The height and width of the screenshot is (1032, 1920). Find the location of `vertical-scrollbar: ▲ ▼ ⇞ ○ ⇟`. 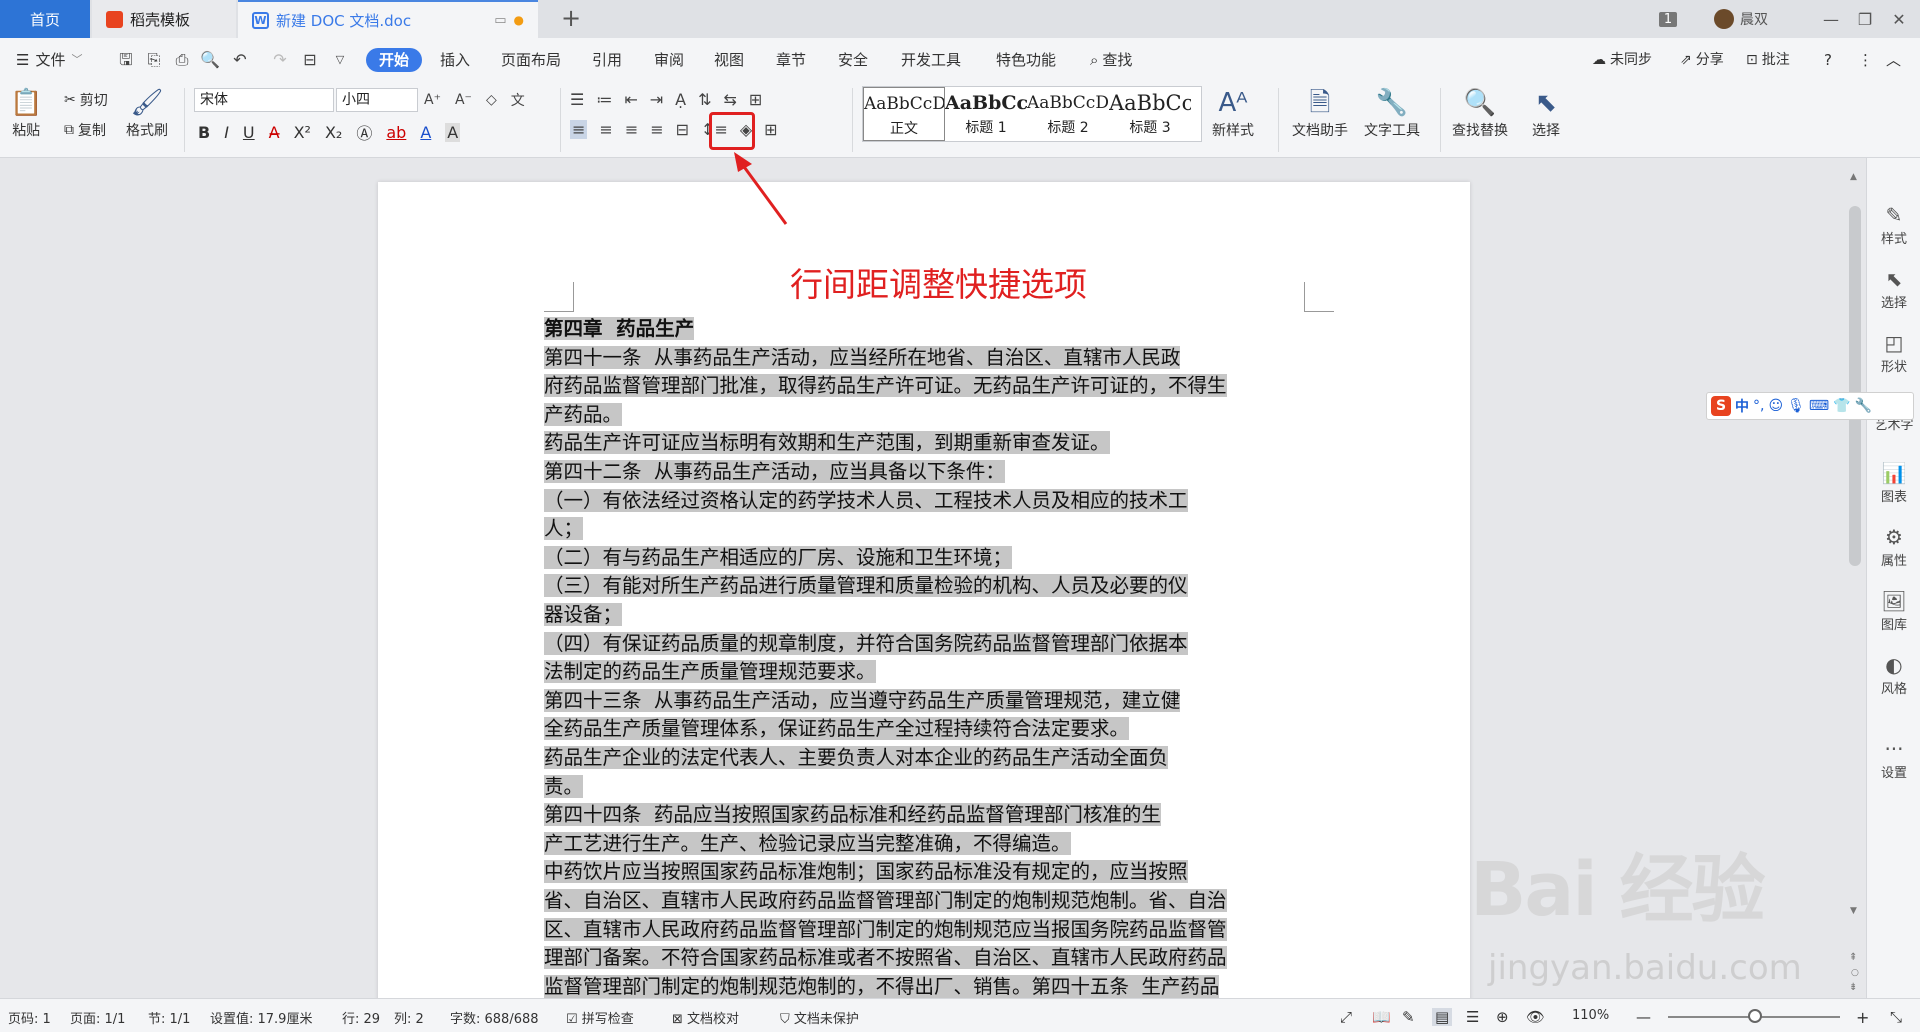

vertical-scrollbar: ▲ ▼ ⇞ ○ ⇟ is located at coordinates (1855, 581).